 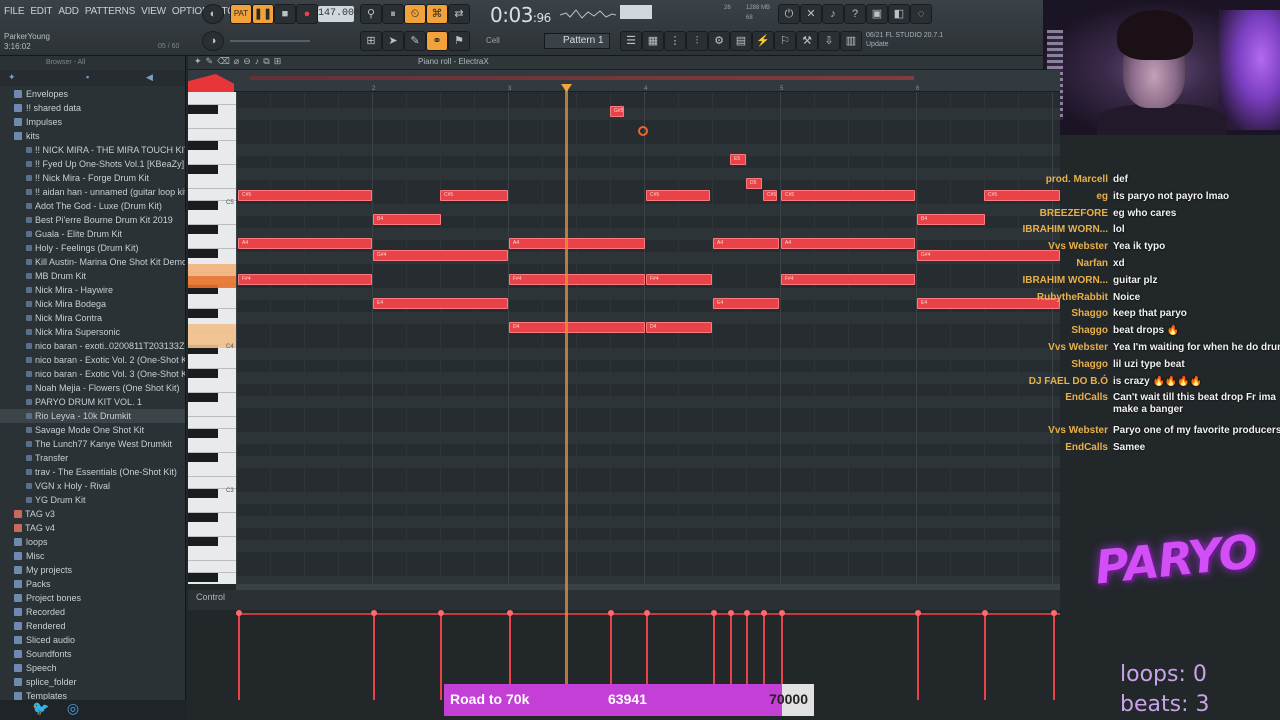 I want to click on browser-item: Savage Mode One Shot Kit, so click(x=92, y=430).